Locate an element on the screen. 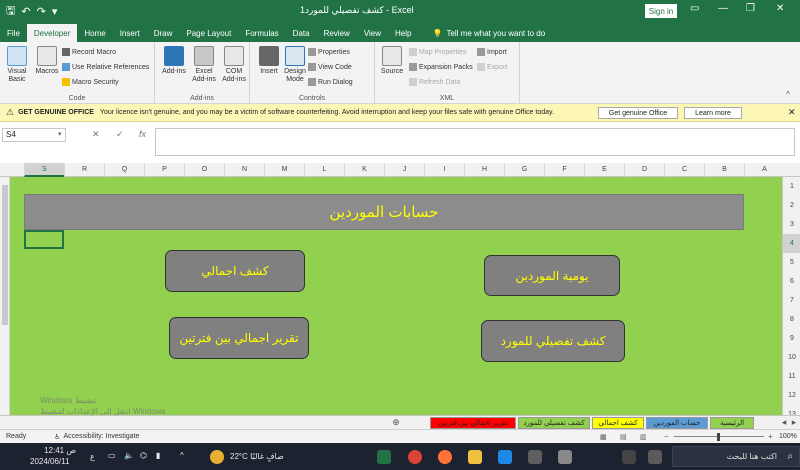 The height and width of the screenshot is (470, 800). zoom-level: 100% is located at coordinates (788, 436).